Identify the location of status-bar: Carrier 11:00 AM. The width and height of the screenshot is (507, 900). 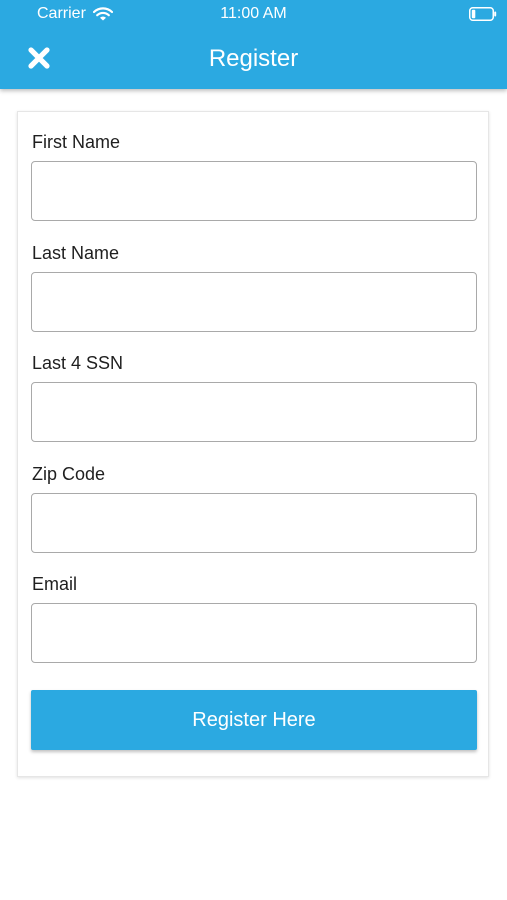
(253, 15).